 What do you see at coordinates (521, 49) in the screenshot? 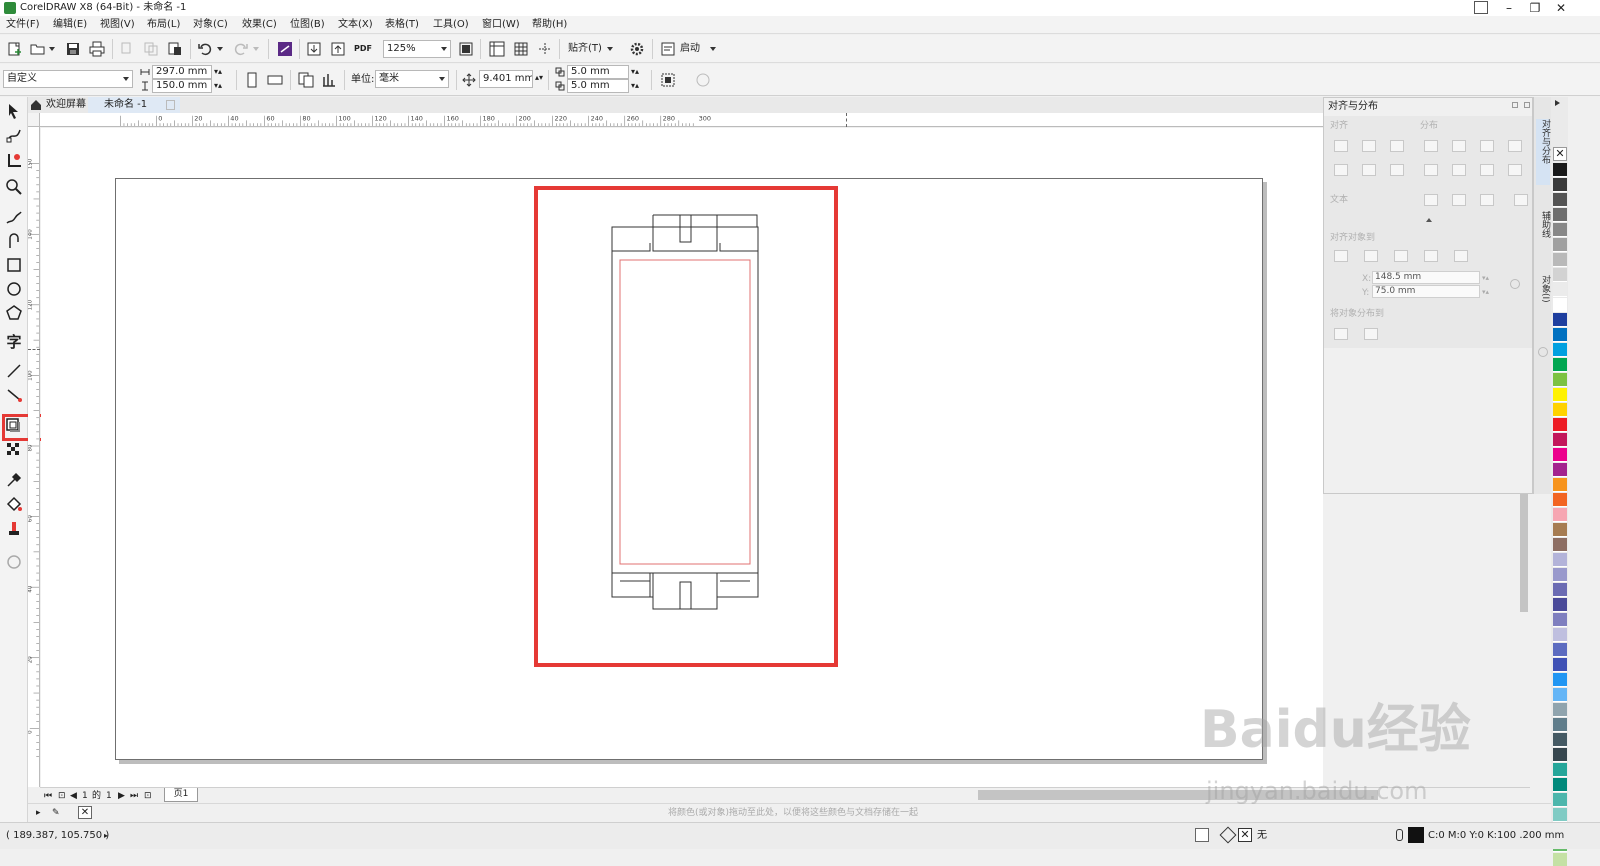
I see `show-grid-icon` at bounding box center [521, 49].